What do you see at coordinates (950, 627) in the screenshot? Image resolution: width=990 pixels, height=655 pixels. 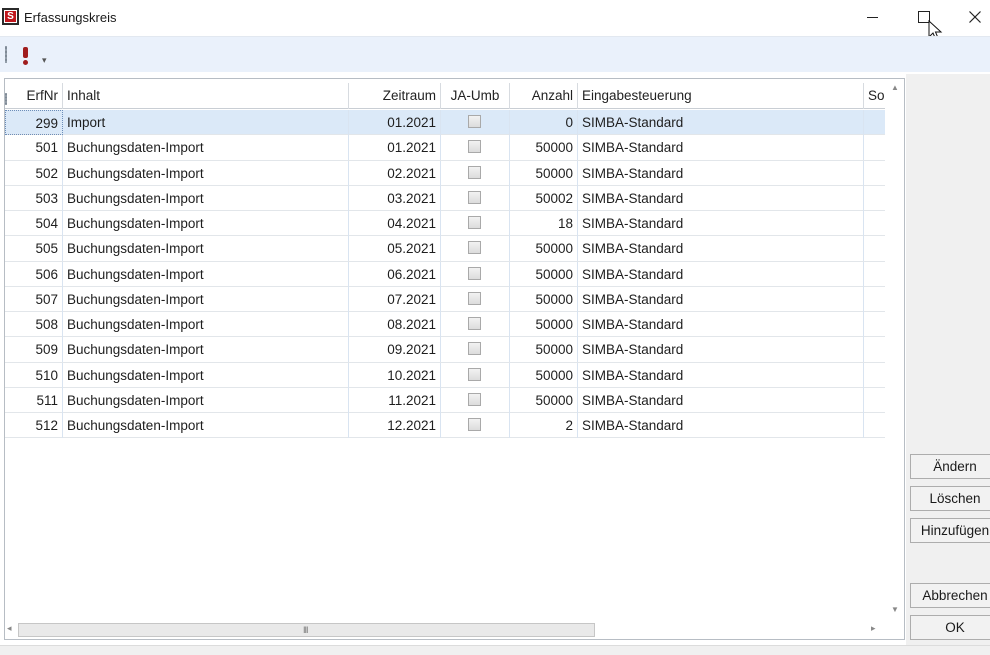 I see `ok-button: OK` at bounding box center [950, 627].